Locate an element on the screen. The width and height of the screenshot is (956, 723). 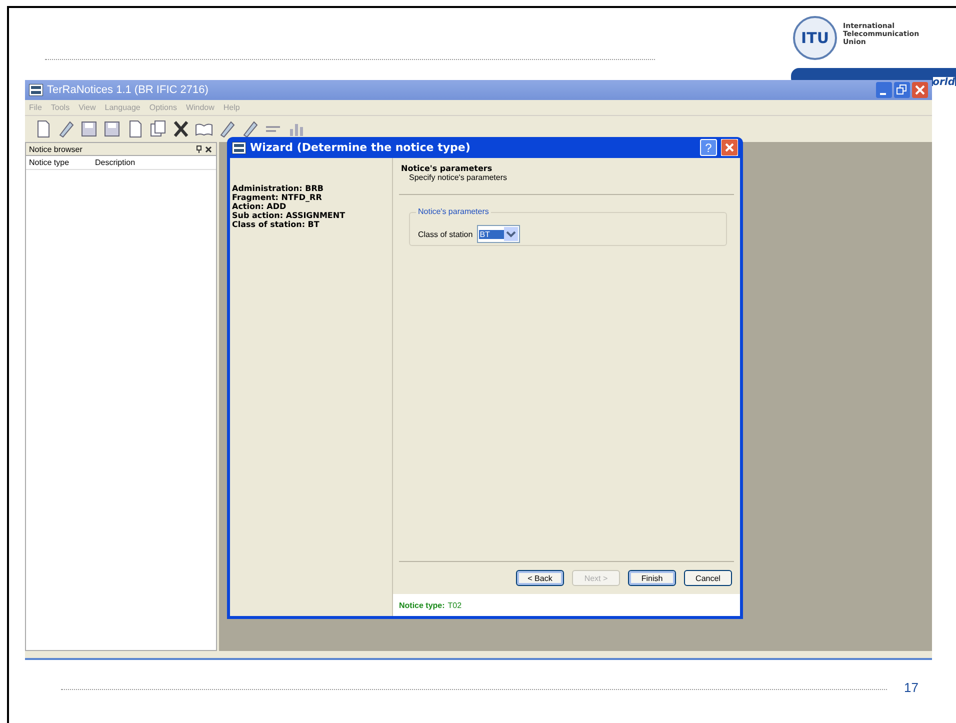
summary-line: Fragment: NTFD_RR is located at coordinates (277, 197).